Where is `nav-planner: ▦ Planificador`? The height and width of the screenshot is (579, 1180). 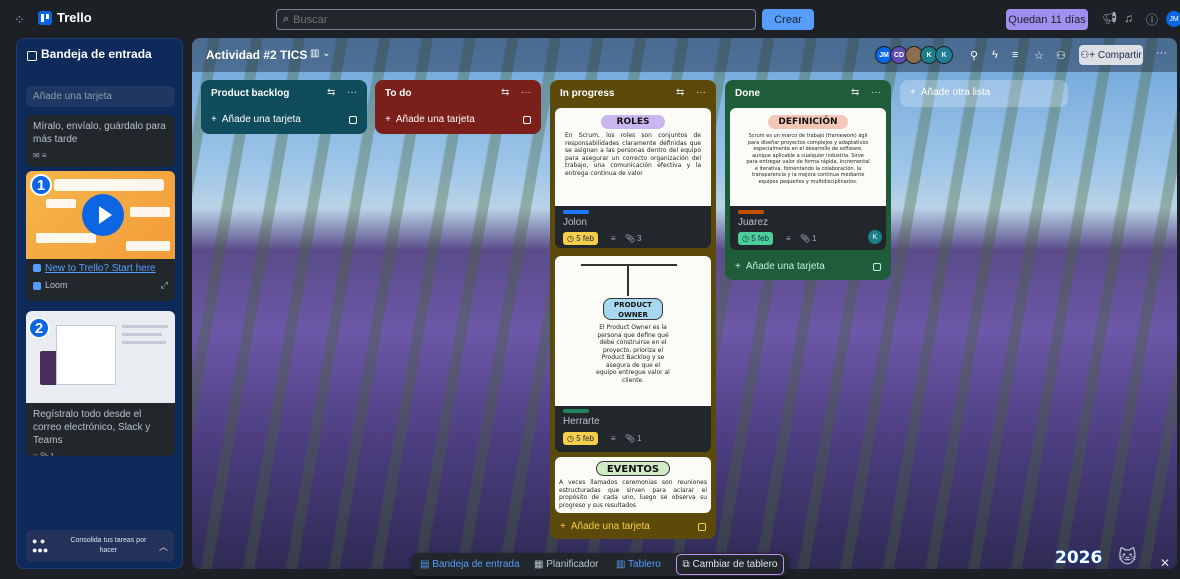
nav-planner: ▦ Planificador is located at coordinates (566, 564).